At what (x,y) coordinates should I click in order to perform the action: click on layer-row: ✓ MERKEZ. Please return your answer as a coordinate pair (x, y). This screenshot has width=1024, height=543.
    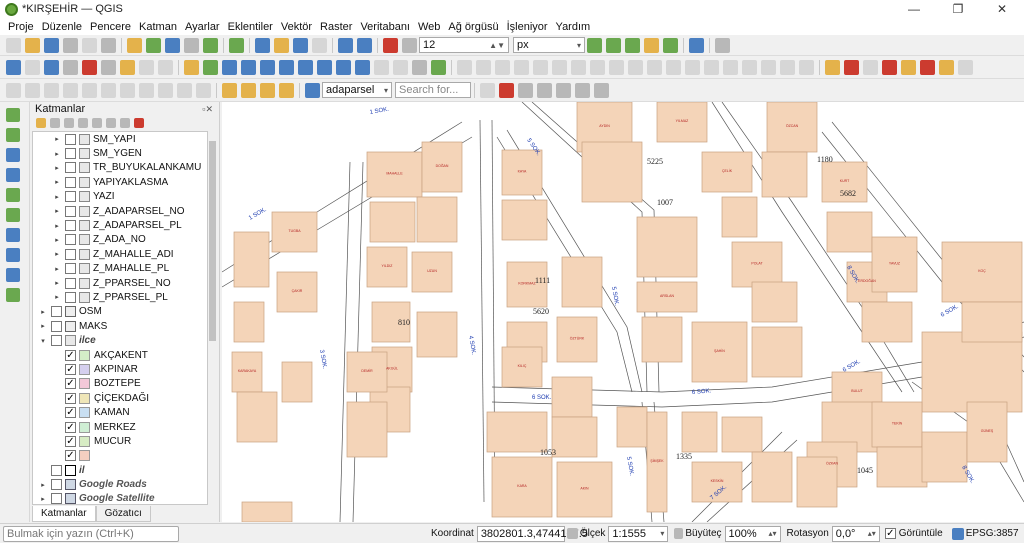
    Looking at the image, I should click on (120, 427).